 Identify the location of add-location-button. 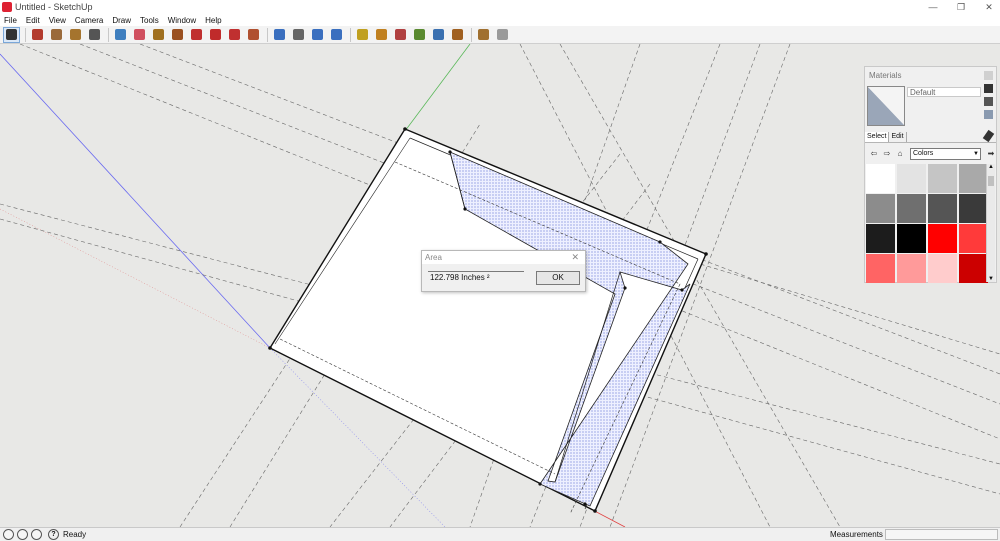
(438, 35).